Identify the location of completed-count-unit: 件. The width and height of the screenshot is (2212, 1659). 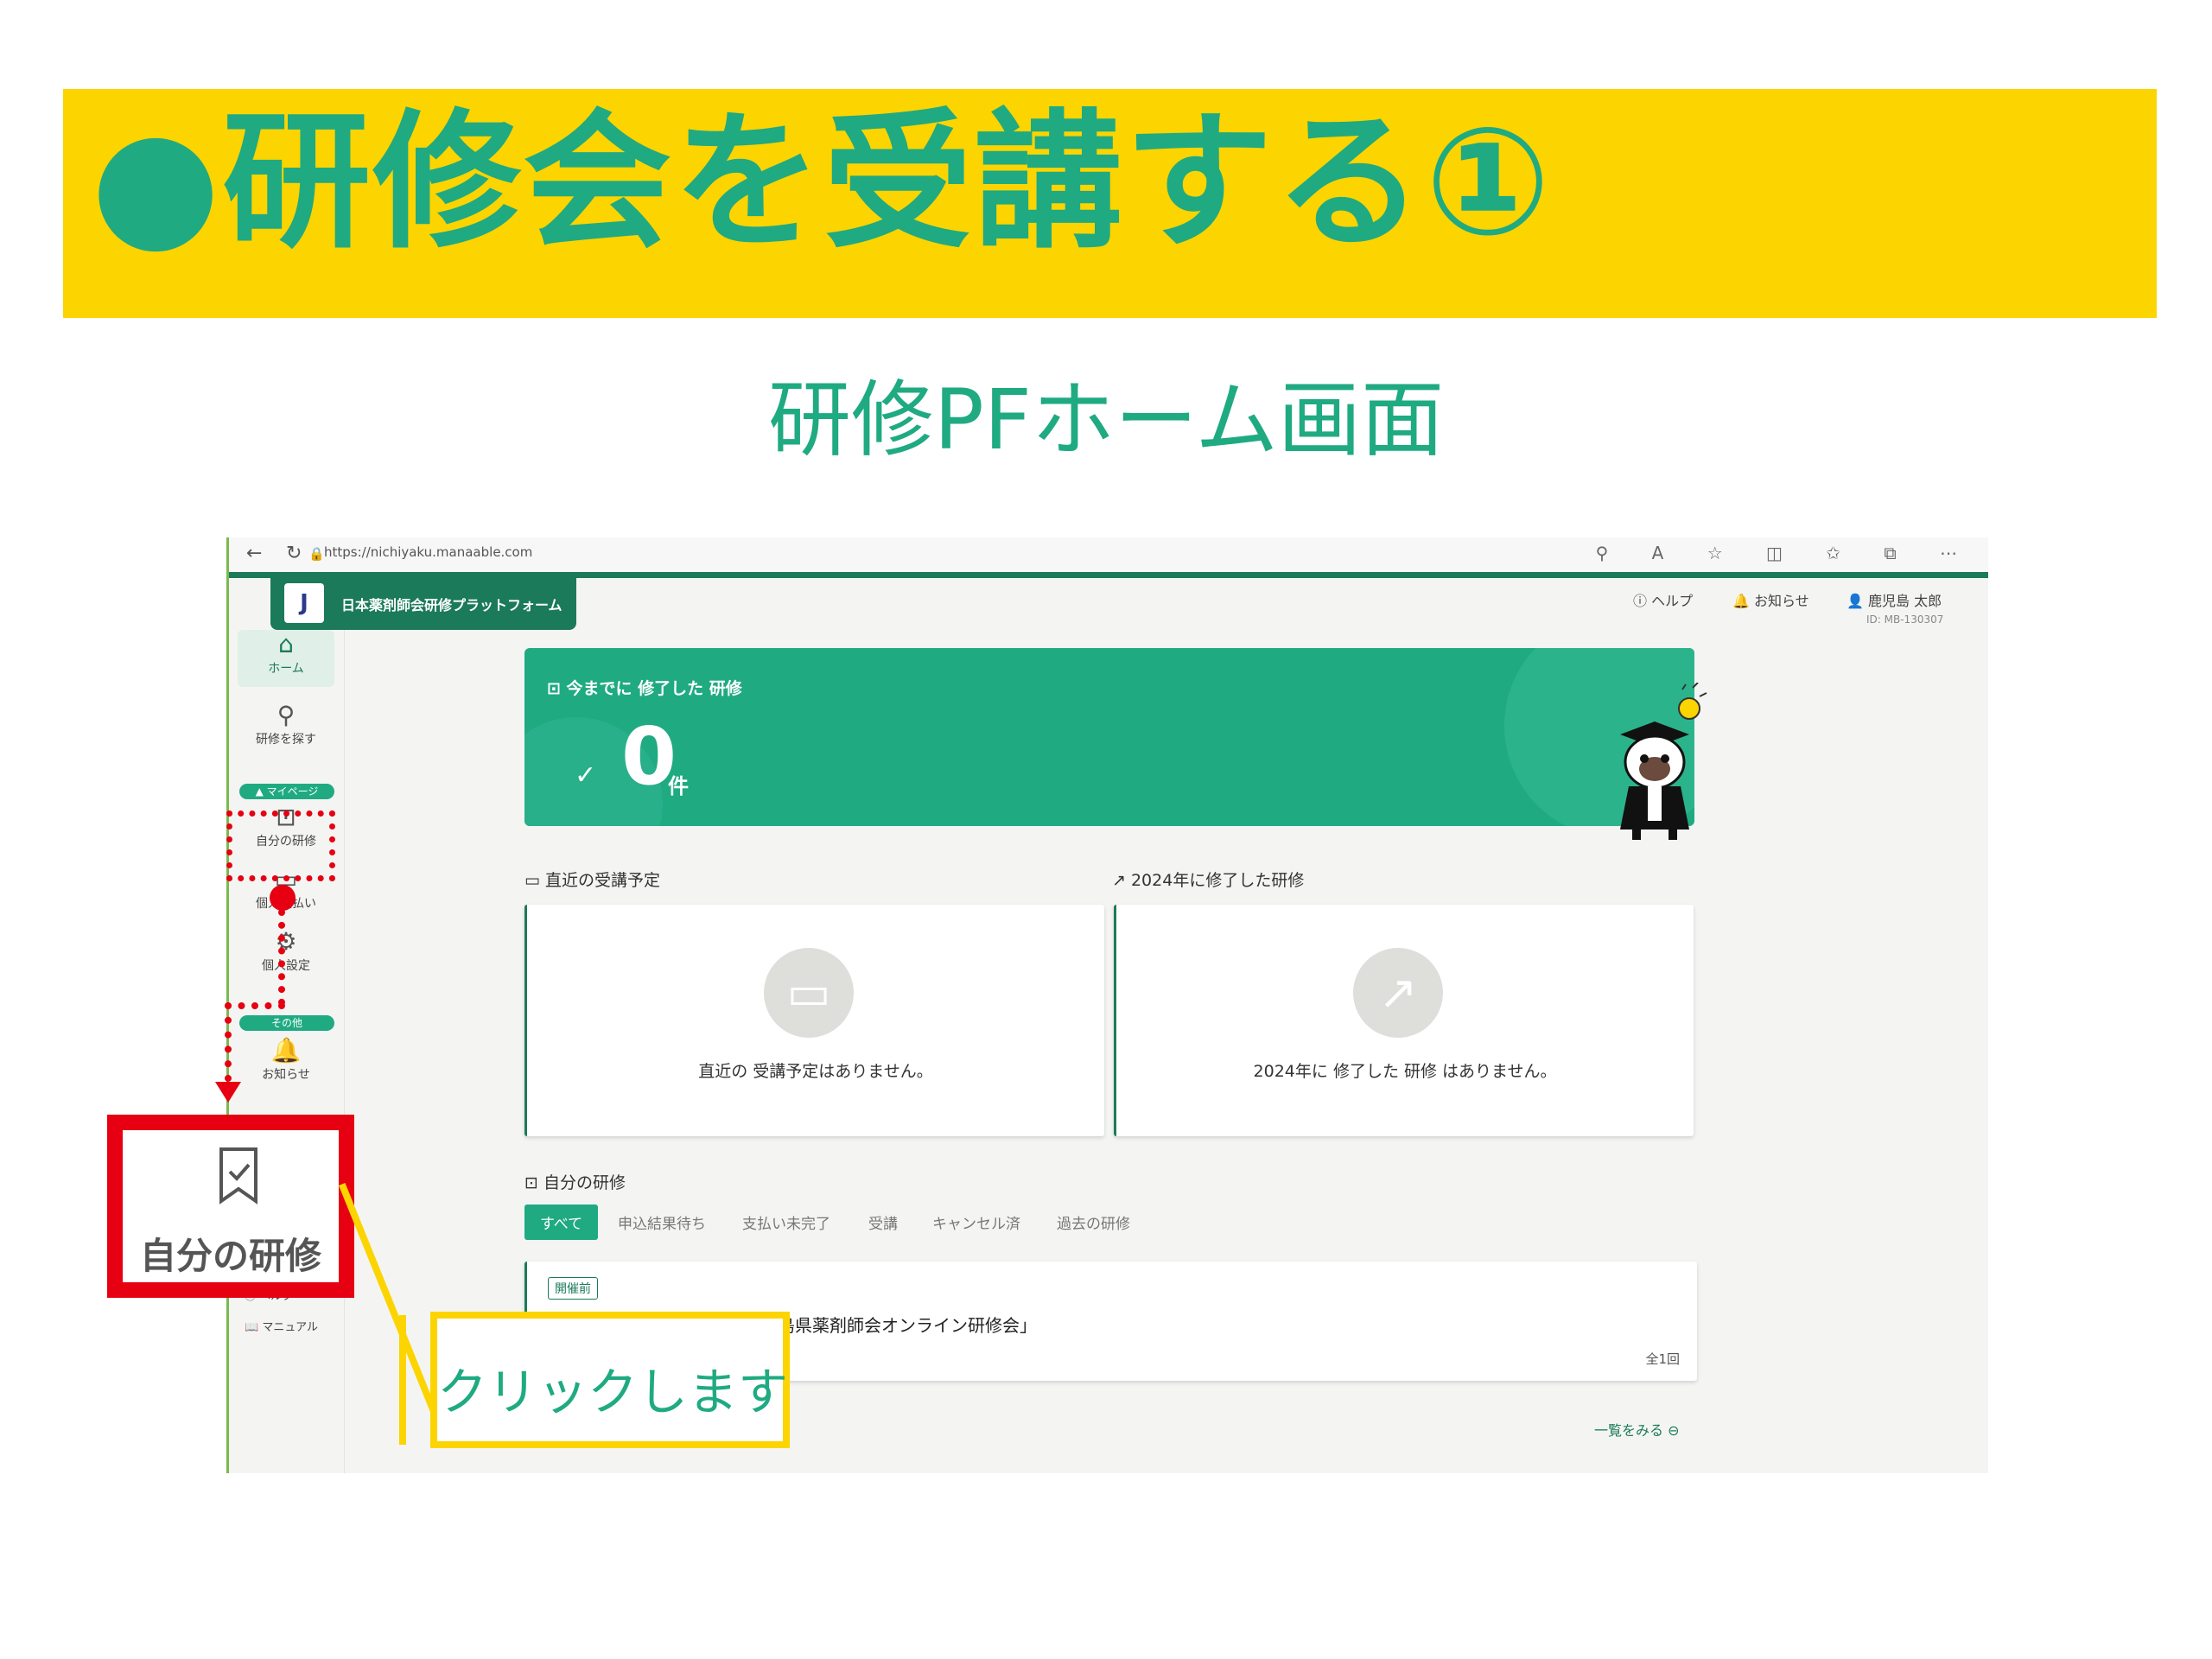
(678, 786).